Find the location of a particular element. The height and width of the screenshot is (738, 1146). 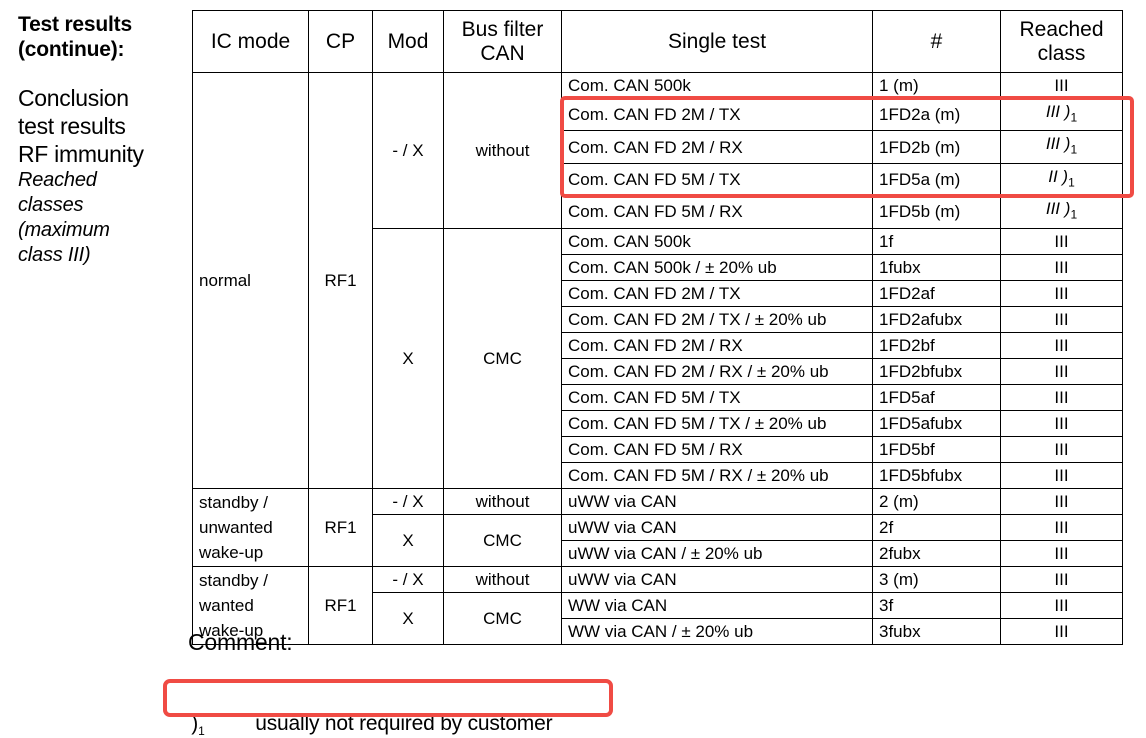

cell-number: 1FD2bf is located at coordinates (936, 345).